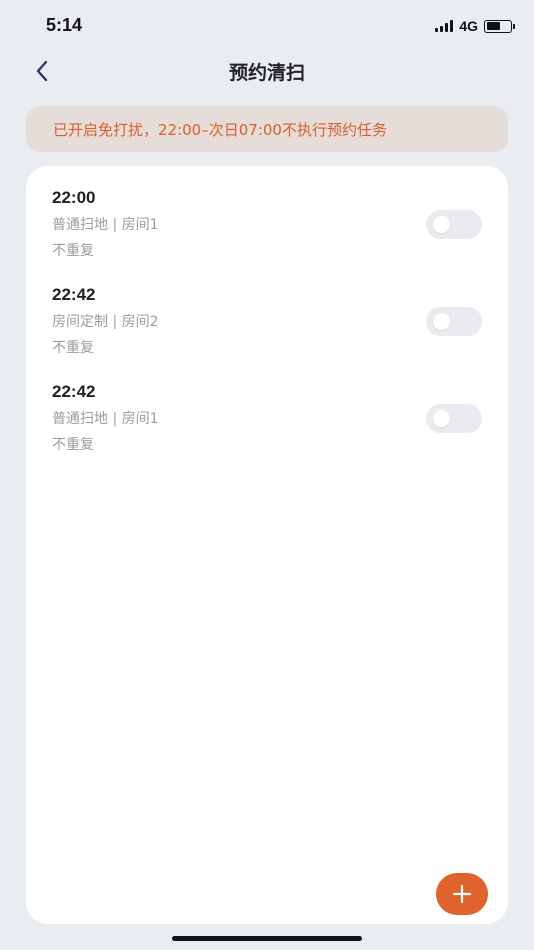  I want to click on status-time: 5:14, so click(64, 25).